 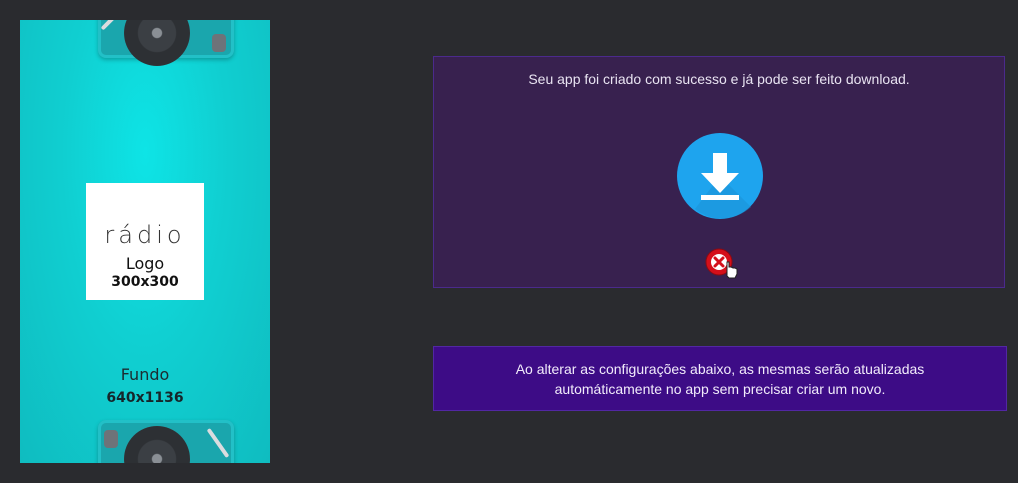 I want to click on cancel-button, so click(x=721, y=263).